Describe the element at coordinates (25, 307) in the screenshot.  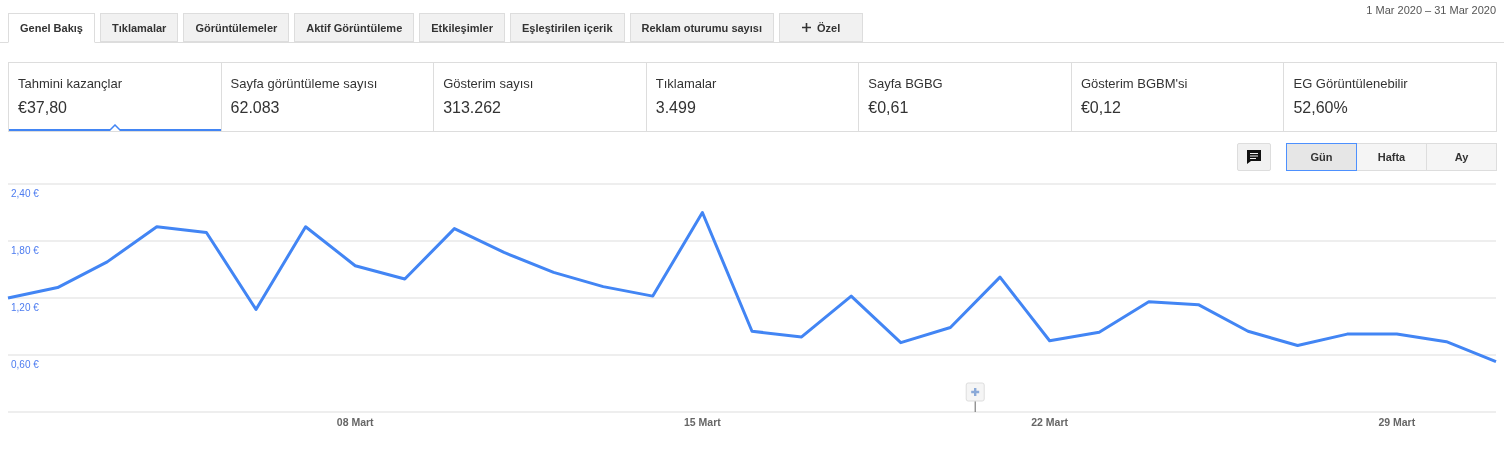
I see `y-axis-label: 1,20 €` at that location.